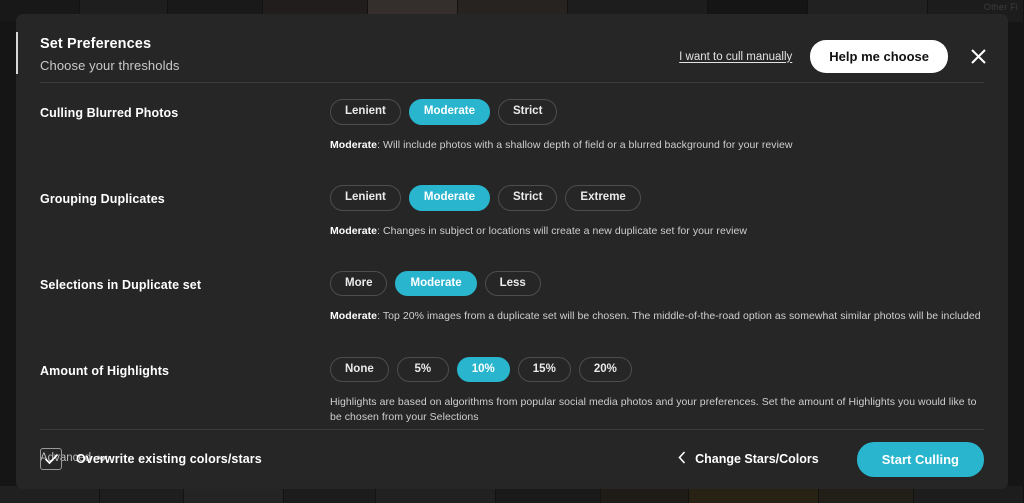 The height and width of the screenshot is (503, 1024). I want to click on choice-15-percent: 15%, so click(544, 369).